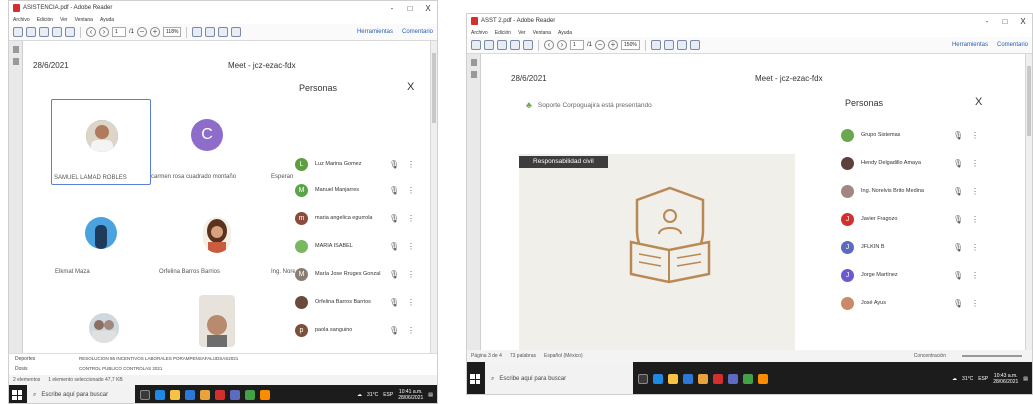 This screenshot has width=1033, height=404. What do you see at coordinates (359, 246) in the screenshot?
I see `person-row: MARIA ISABEL 🎙 ⋮` at bounding box center [359, 246].